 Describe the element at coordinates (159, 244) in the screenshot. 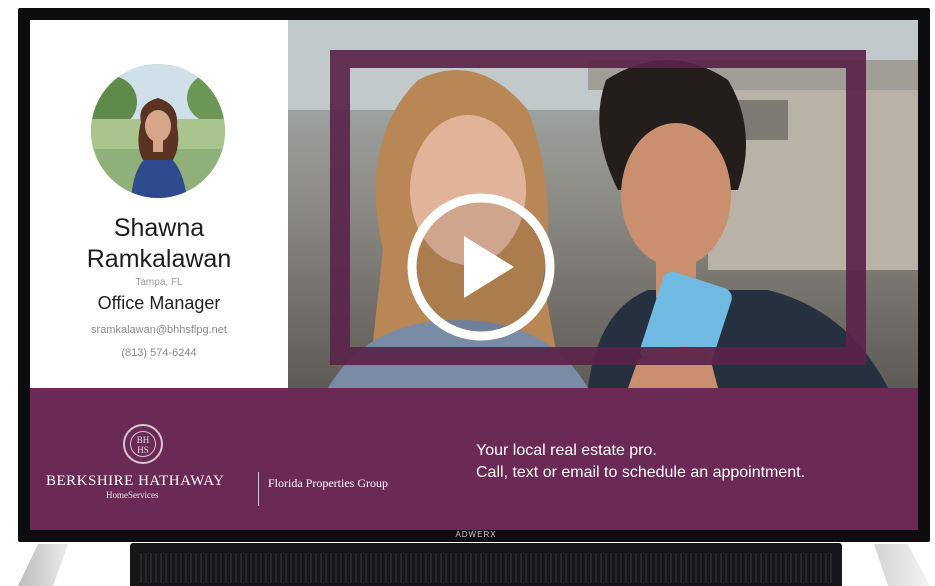

I see `agent-name: Shawna Ramkalawan` at that location.